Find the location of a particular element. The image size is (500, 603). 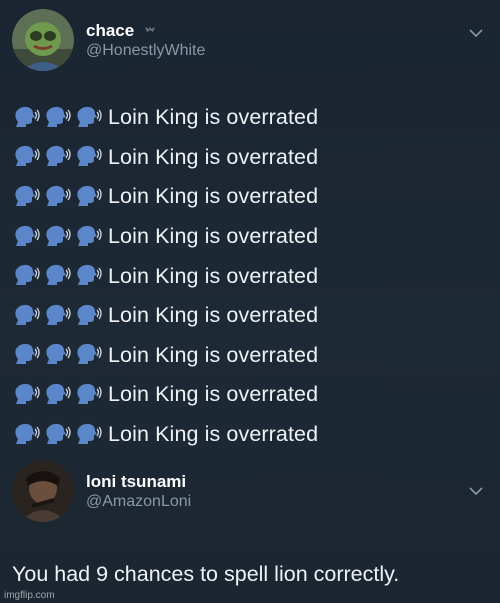

user-names: loni tsunami @AmazonLoni is located at coordinates (138, 491).